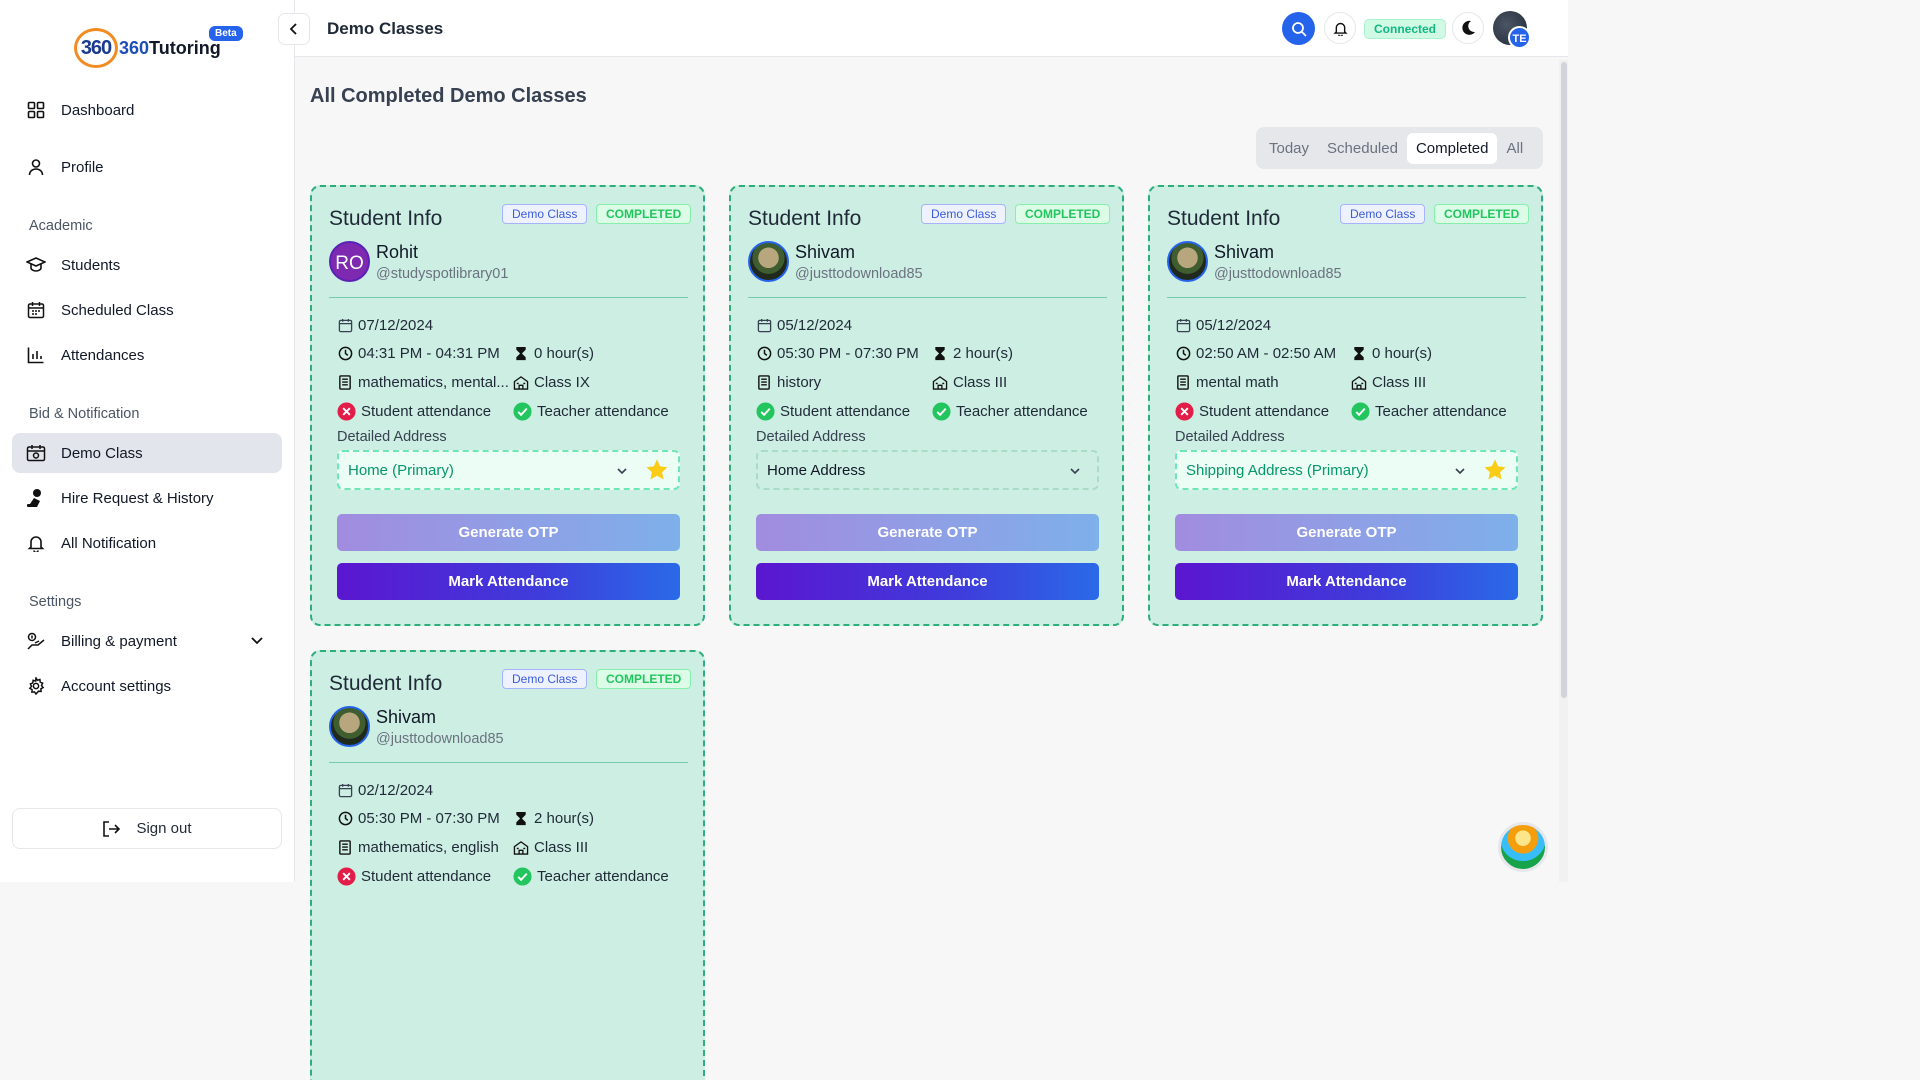  I want to click on user-initials-badge: TE, so click(1519, 37).